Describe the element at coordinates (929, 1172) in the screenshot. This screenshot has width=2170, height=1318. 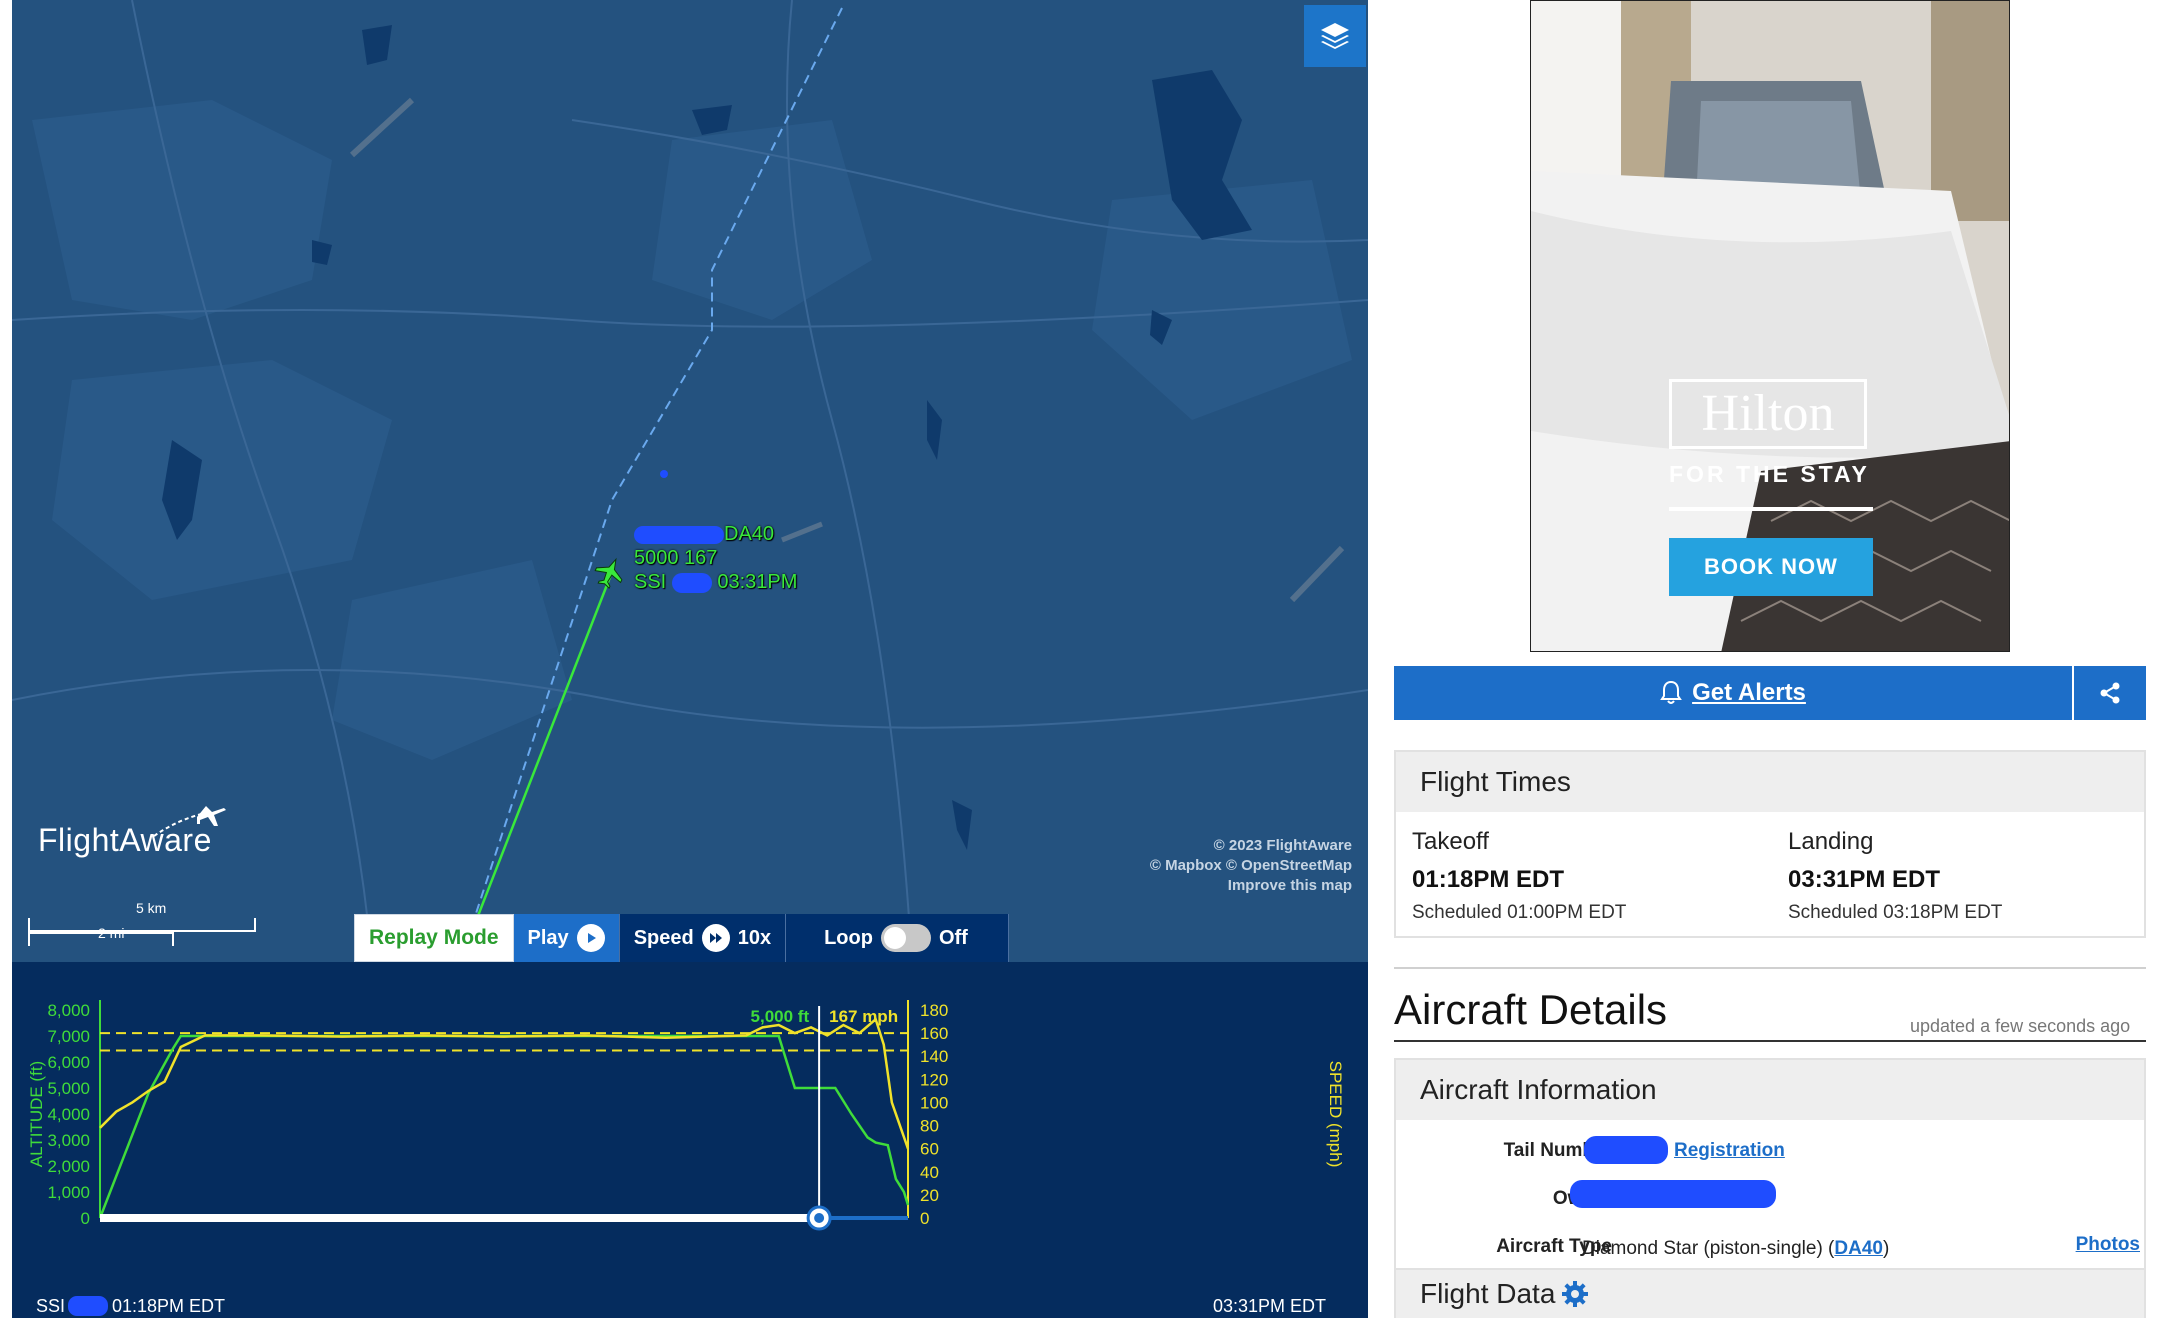
I see `speed-tick-label: 40` at that location.